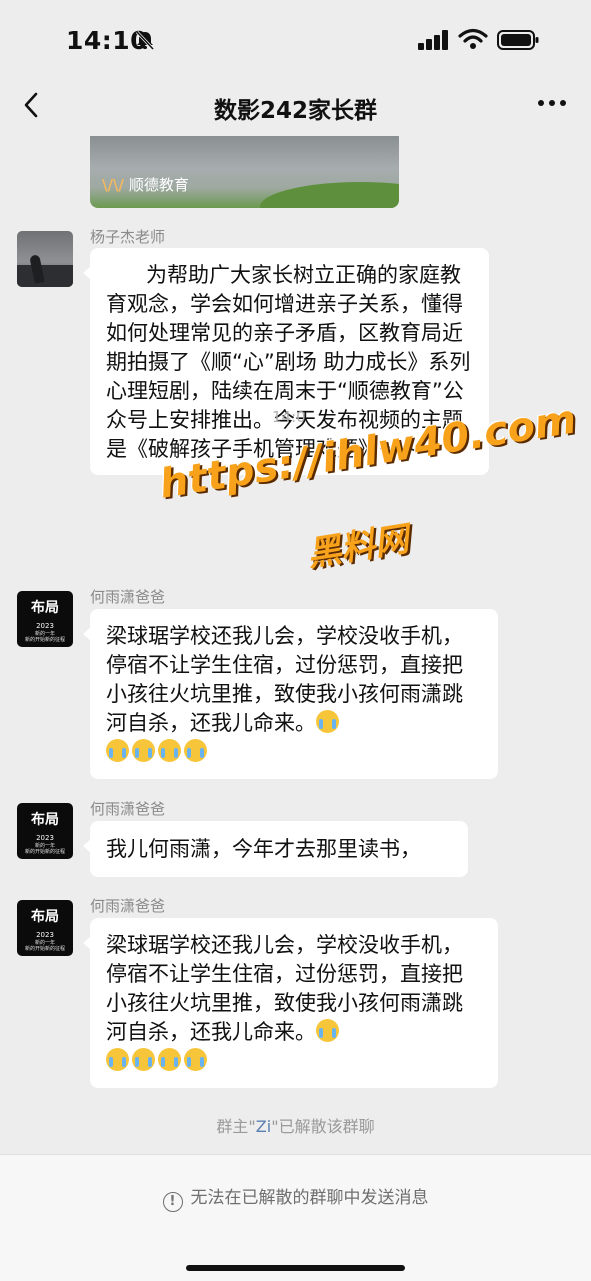  What do you see at coordinates (263, 1126) in the screenshot?
I see `owner-nickname: Zi` at bounding box center [263, 1126].